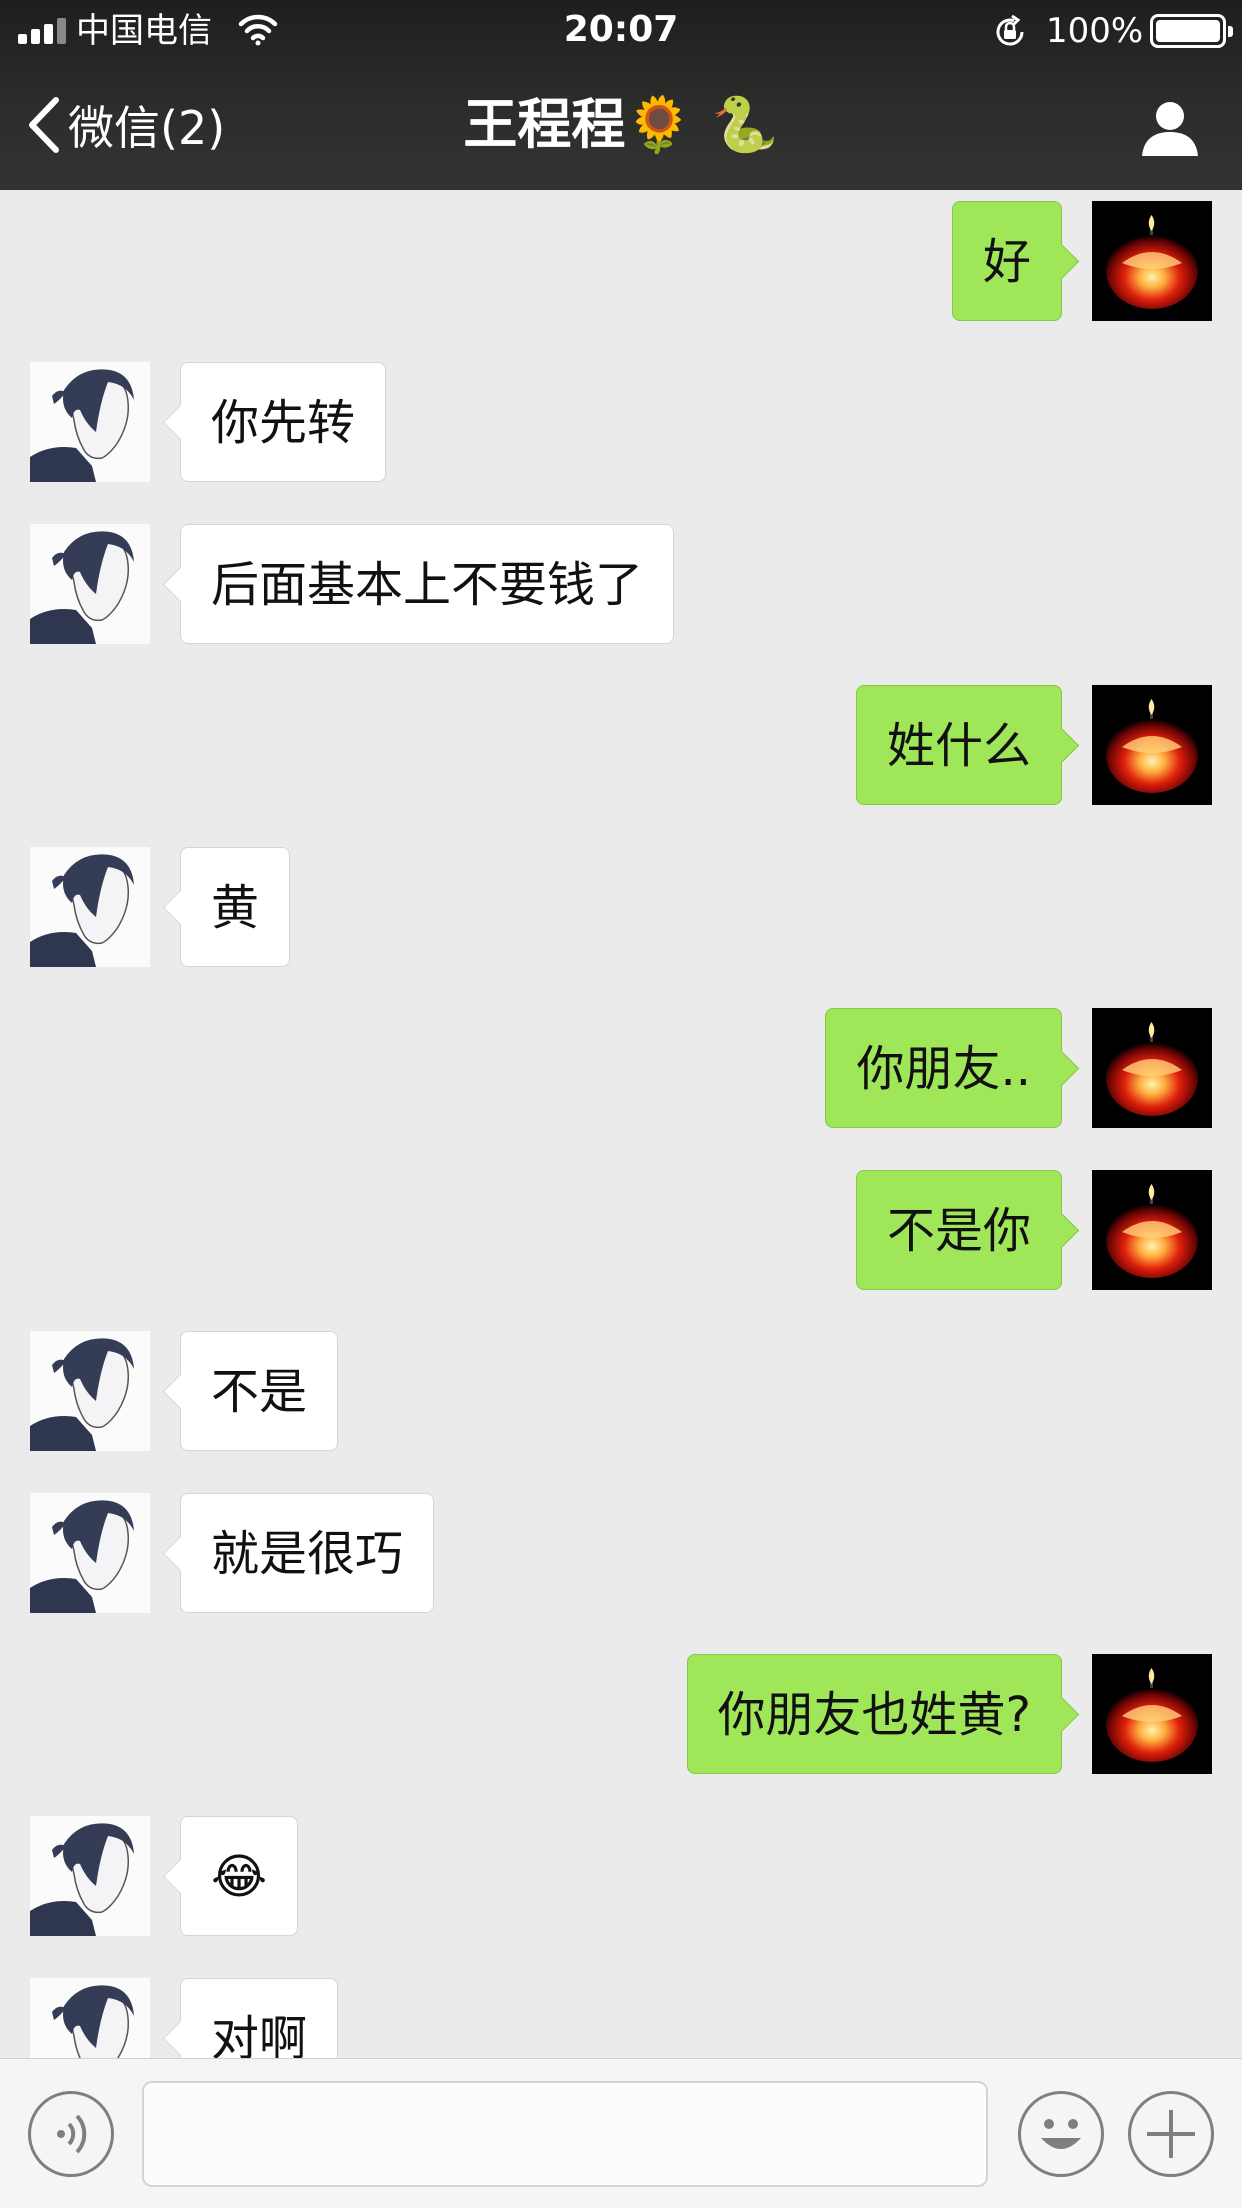  I want to click on voice-button, so click(71, 2134).